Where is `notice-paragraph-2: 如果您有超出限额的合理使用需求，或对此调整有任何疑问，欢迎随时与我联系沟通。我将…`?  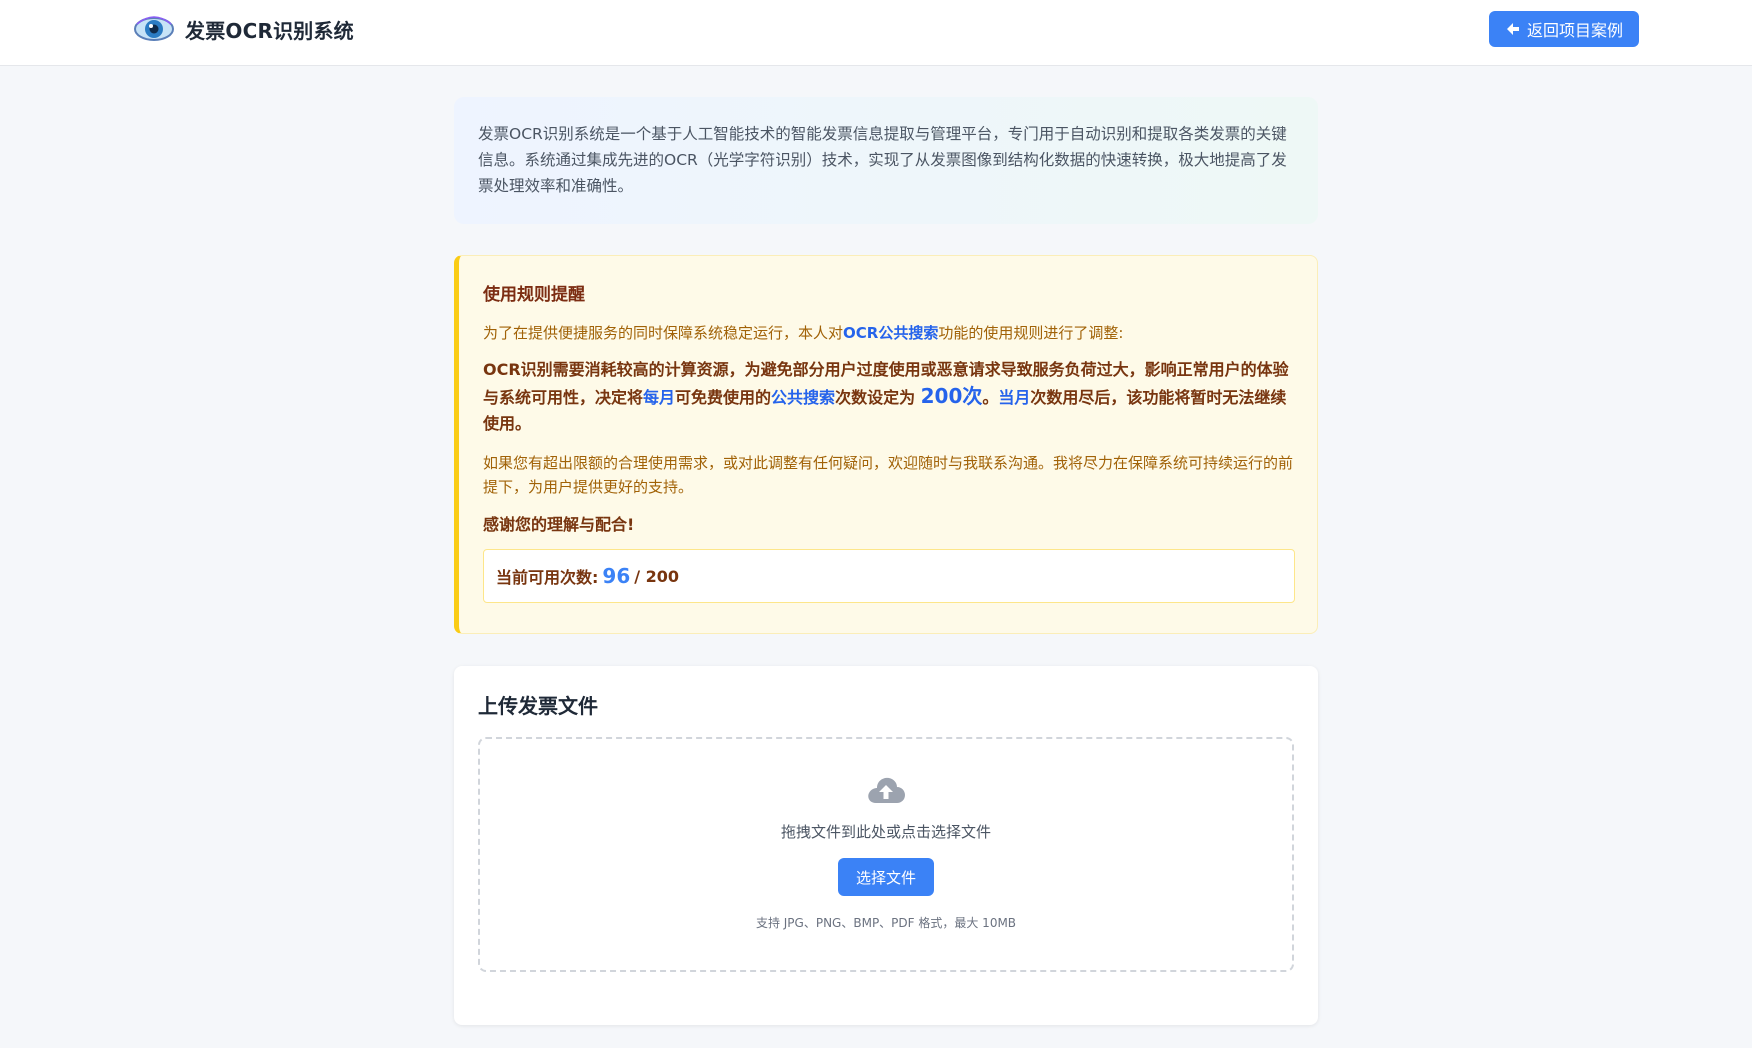 notice-paragraph-2: 如果您有超出限额的合理使用需求，或对此调整有任何疑问，欢迎随时与我联系沟通。我将… is located at coordinates (888, 475).